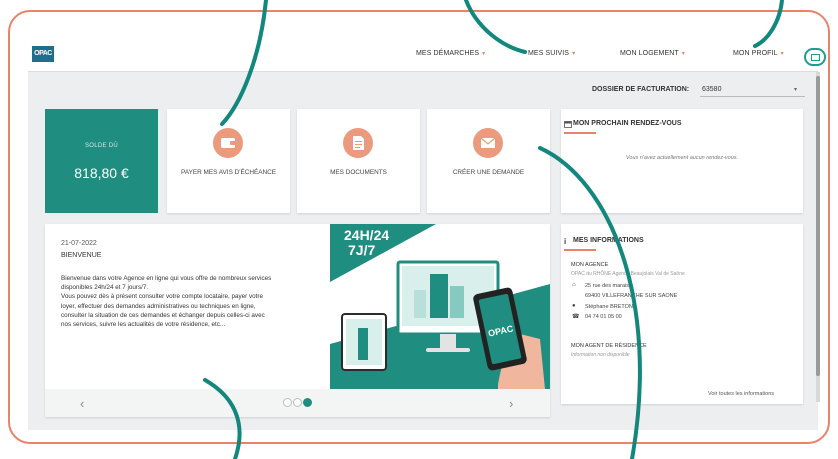 The height and width of the screenshot is (459, 838). Describe the element at coordinates (652, 53) in the screenshot. I see `nav-mon-logement: MON LOGEMENT ▾` at that location.